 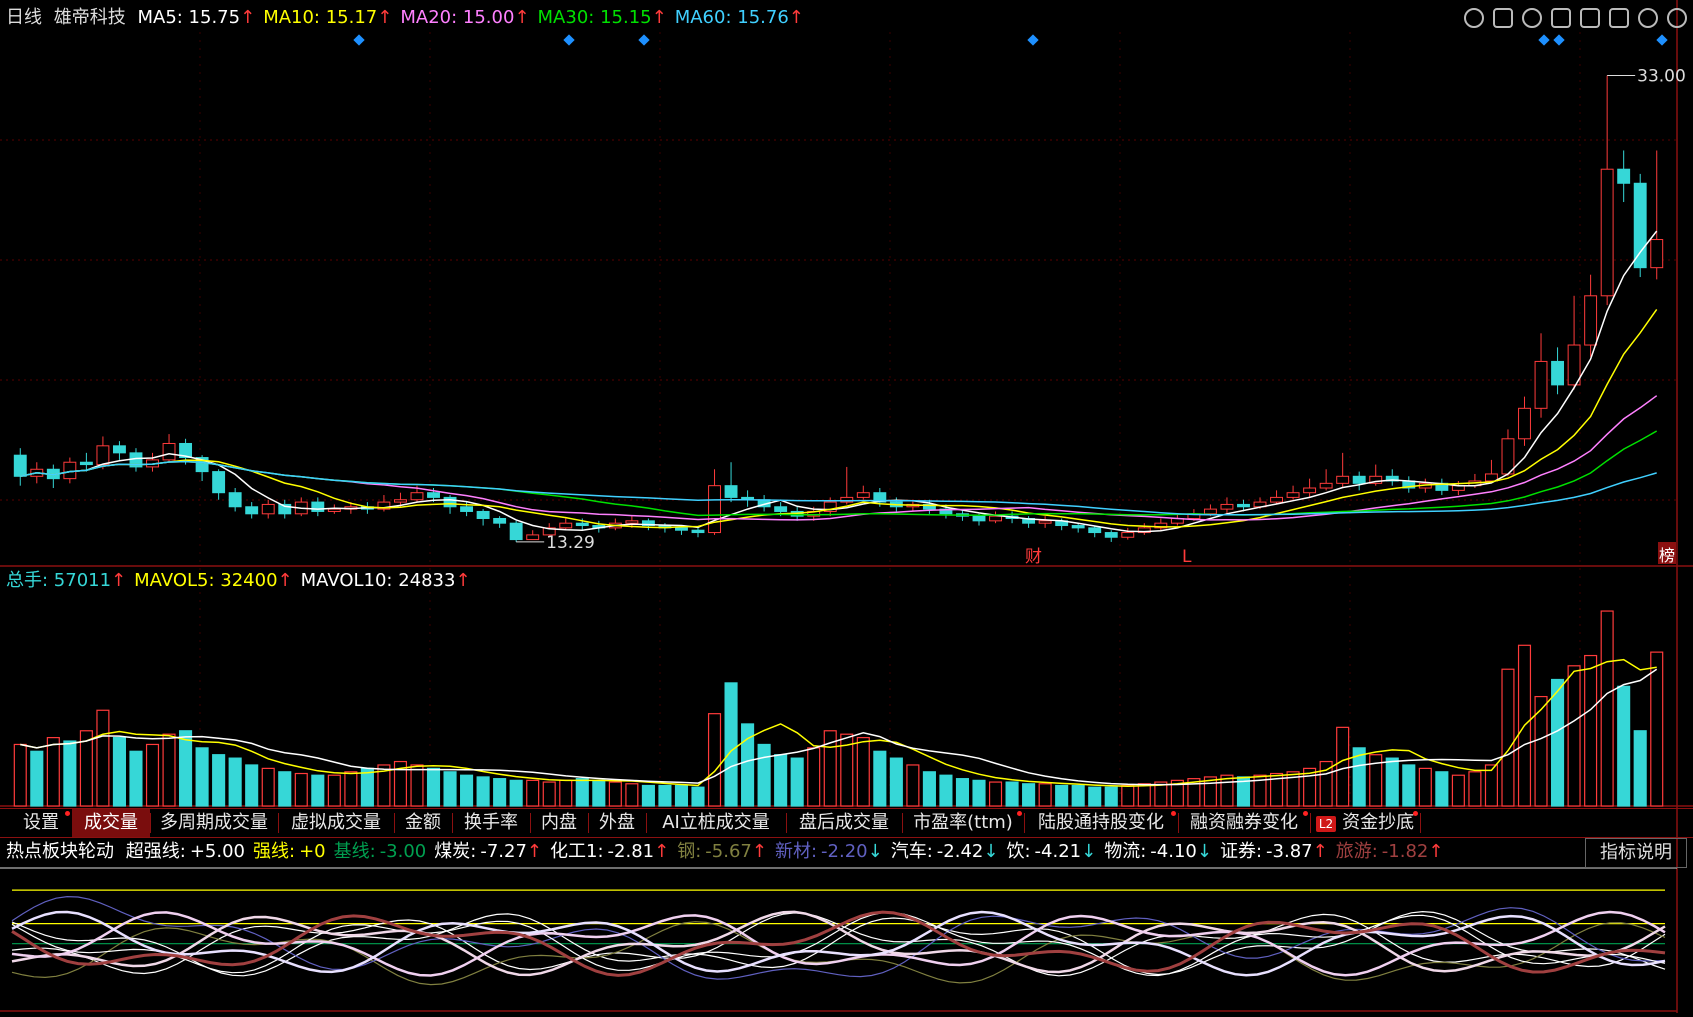 What do you see at coordinates (1503, 18) in the screenshot?
I see `scissors-icon` at bounding box center [1503, 18].